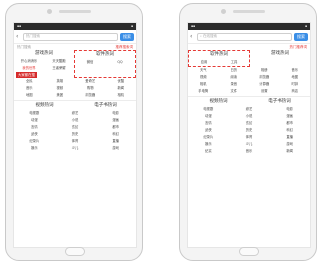 This screenshot has width=322, height=266. What do you see at coordinates (289, 151) in the screenshot?
I see `bottom-item: 新闻` at bounding box center [289, 151].